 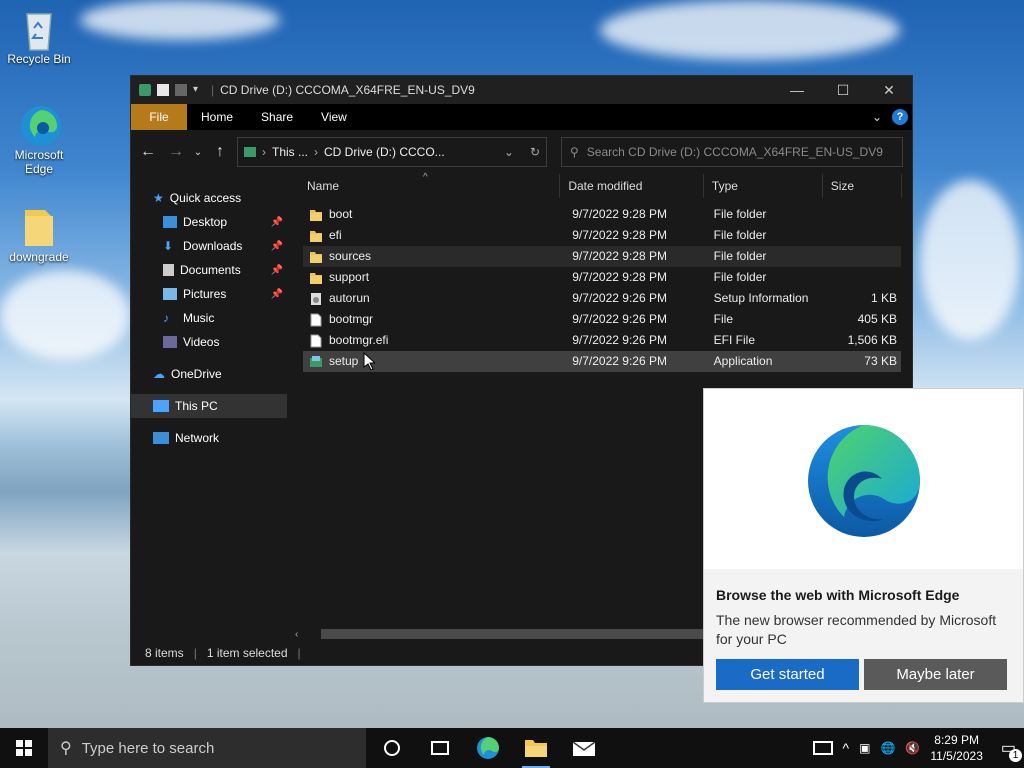 What do you see at coordinates (198, 90) in the screenshot?
I see `customize-toolbar-icon: ▾` at bounding box center [198, 90].